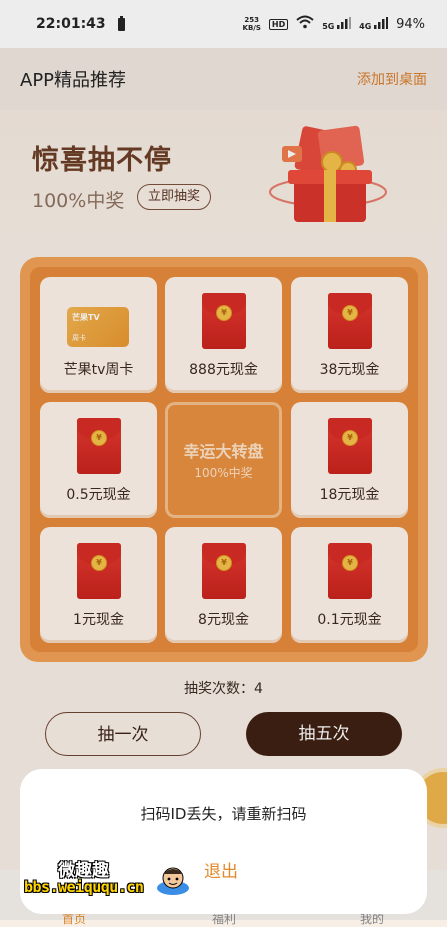  I want to click on prize-label: 8元现金, so click(223, 620).